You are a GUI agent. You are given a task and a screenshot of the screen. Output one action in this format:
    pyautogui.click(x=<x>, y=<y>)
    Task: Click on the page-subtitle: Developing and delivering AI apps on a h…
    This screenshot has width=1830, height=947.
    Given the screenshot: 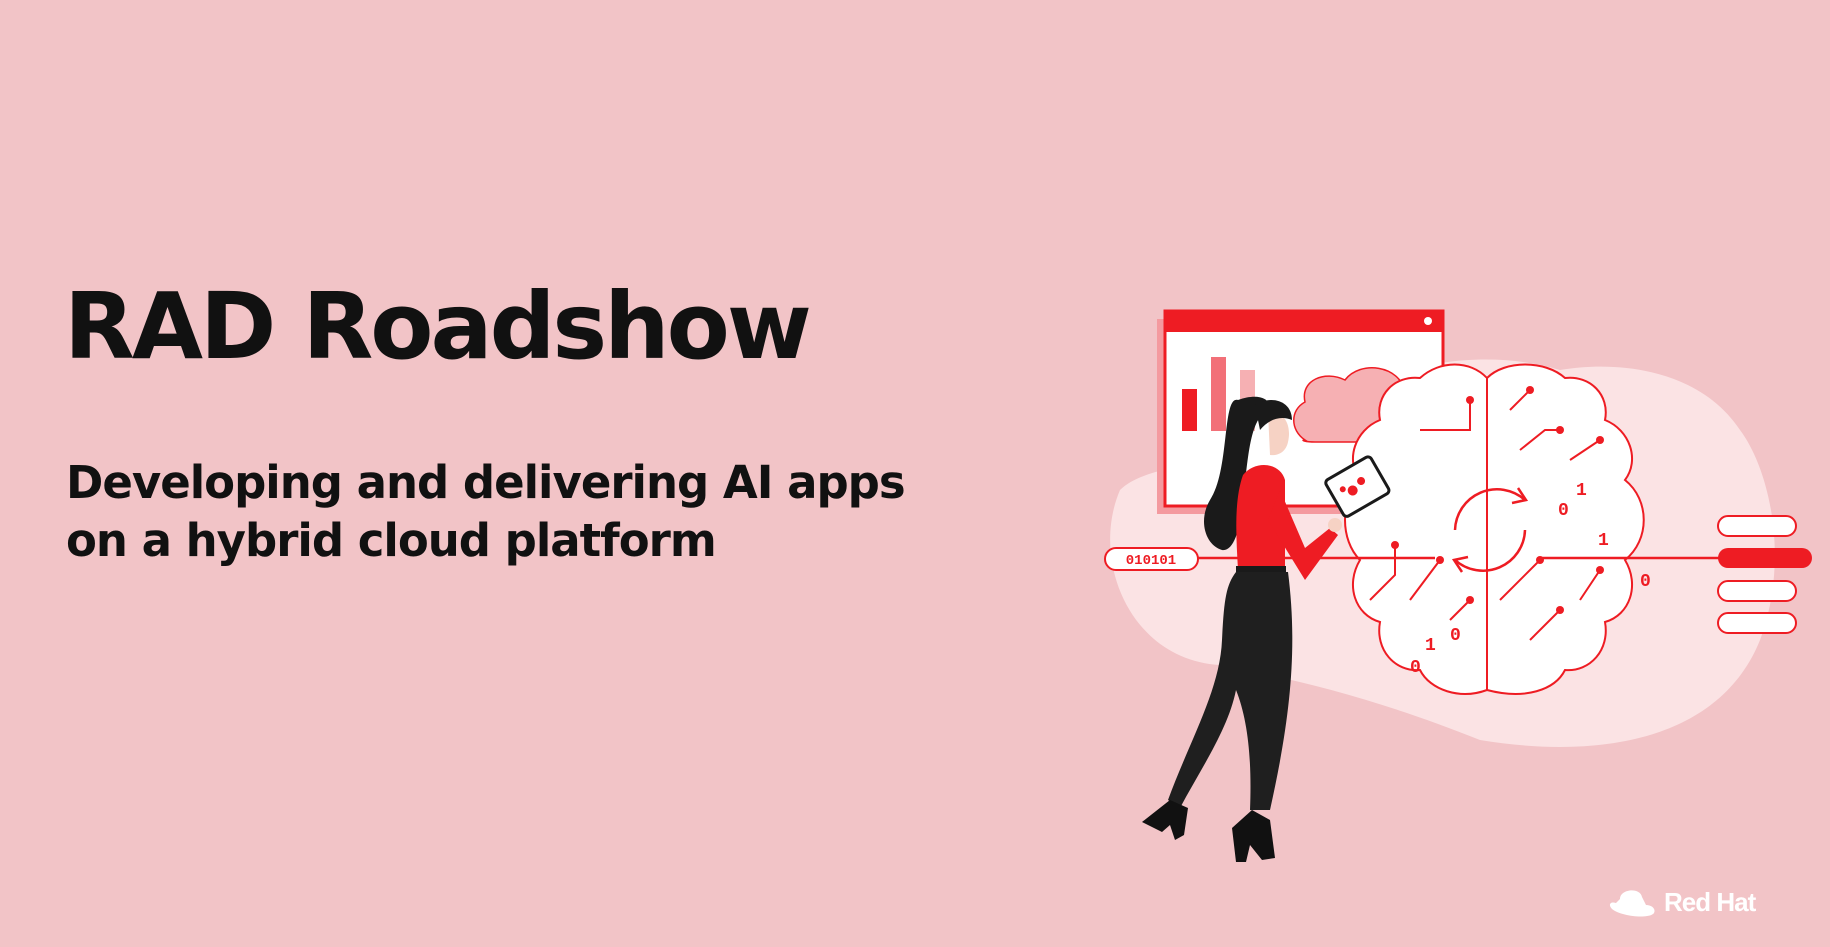 What is the action you would take?
    pyautogui.click(x=486, y=512)
    